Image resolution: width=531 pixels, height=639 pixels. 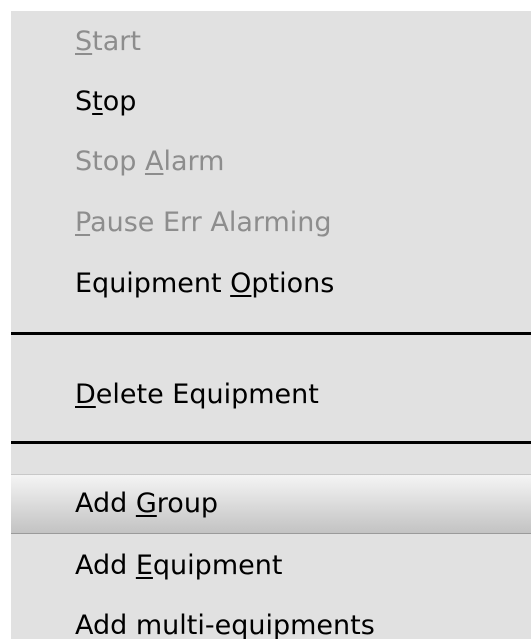 I want to click on menu-item-add-multi-equipments: Add multi-equipments, so click(x=271, y=617).